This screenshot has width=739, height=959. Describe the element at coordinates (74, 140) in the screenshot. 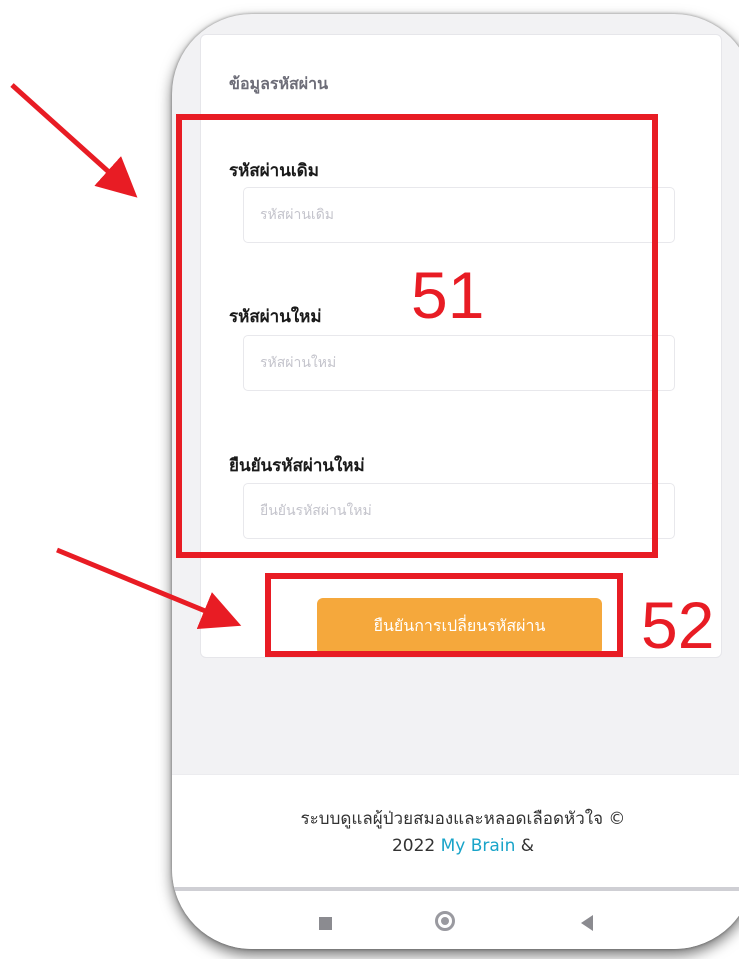

I see `arrow-to-fields` at that location.